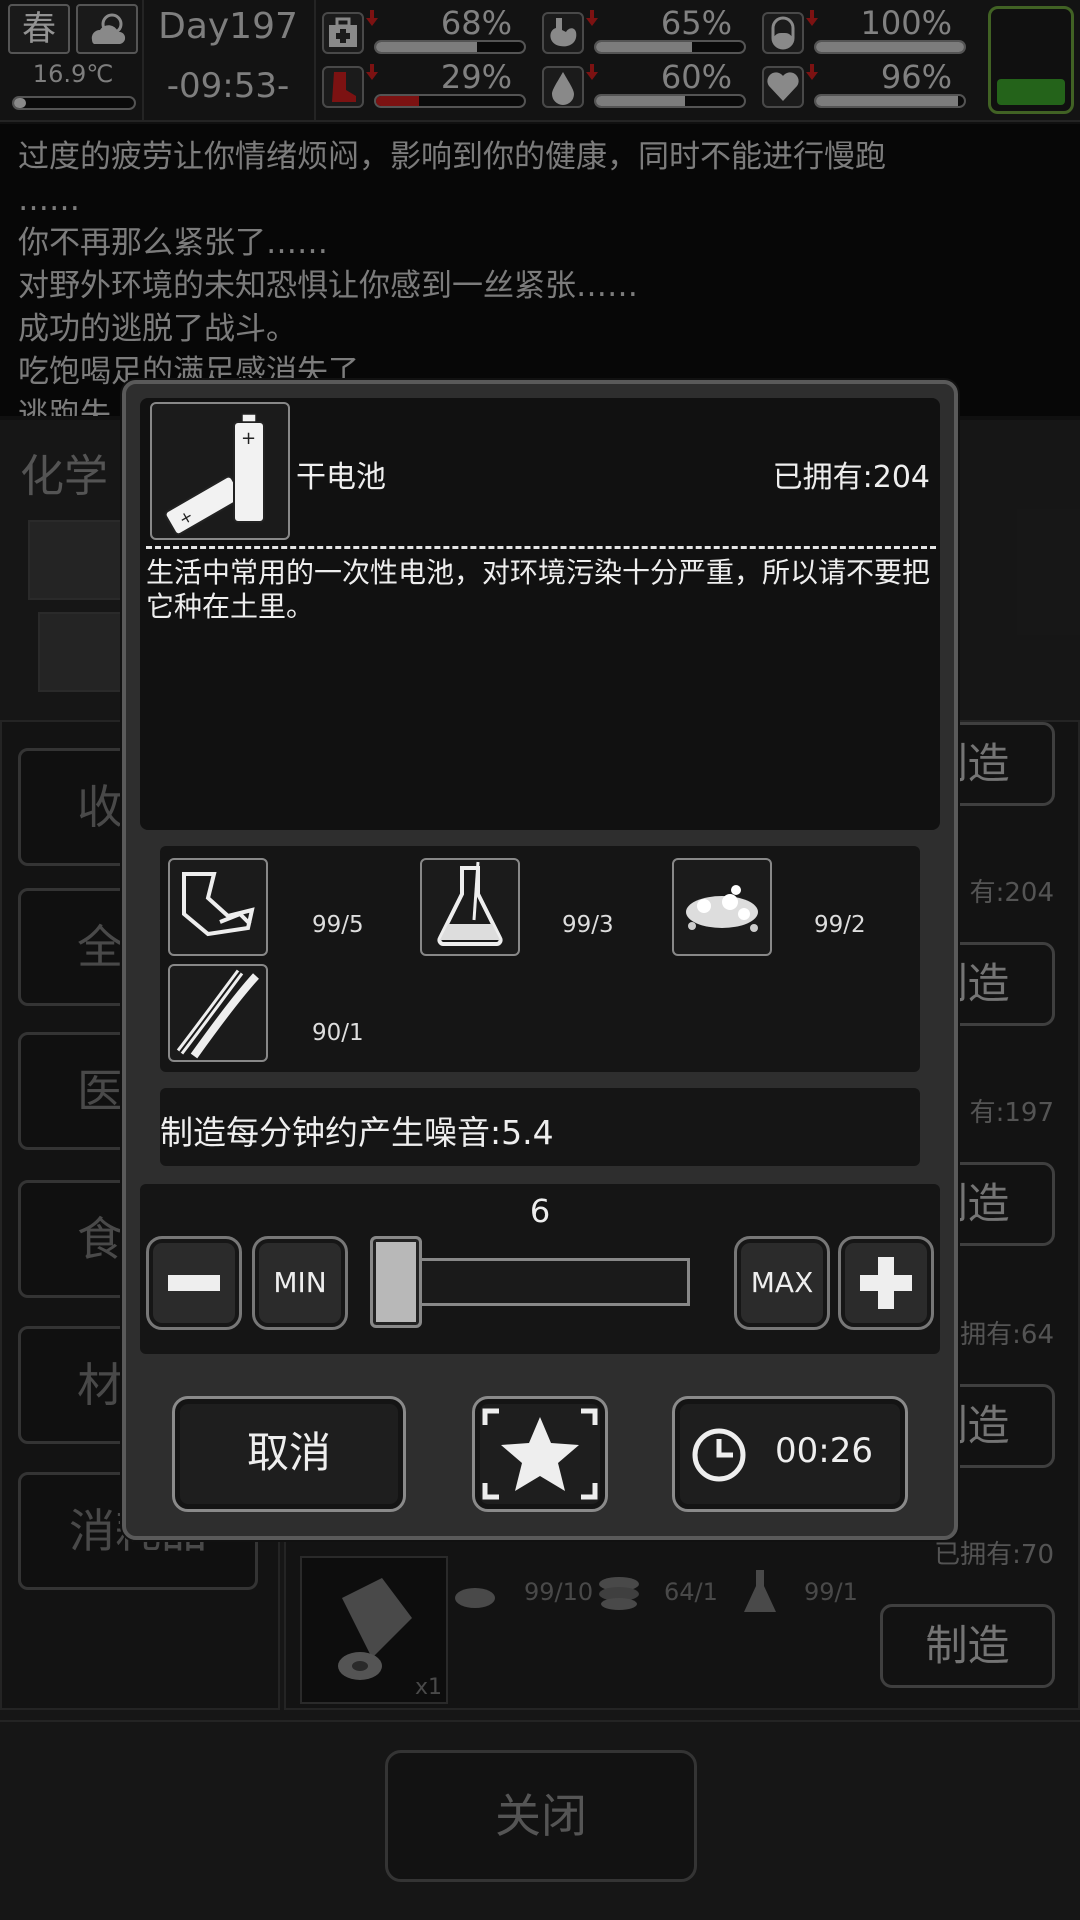  I want to click on item-description: 生活中常用的一次性电池，对环境污染十分严重，所以请不要把它种在土里。, so click(538, 589).